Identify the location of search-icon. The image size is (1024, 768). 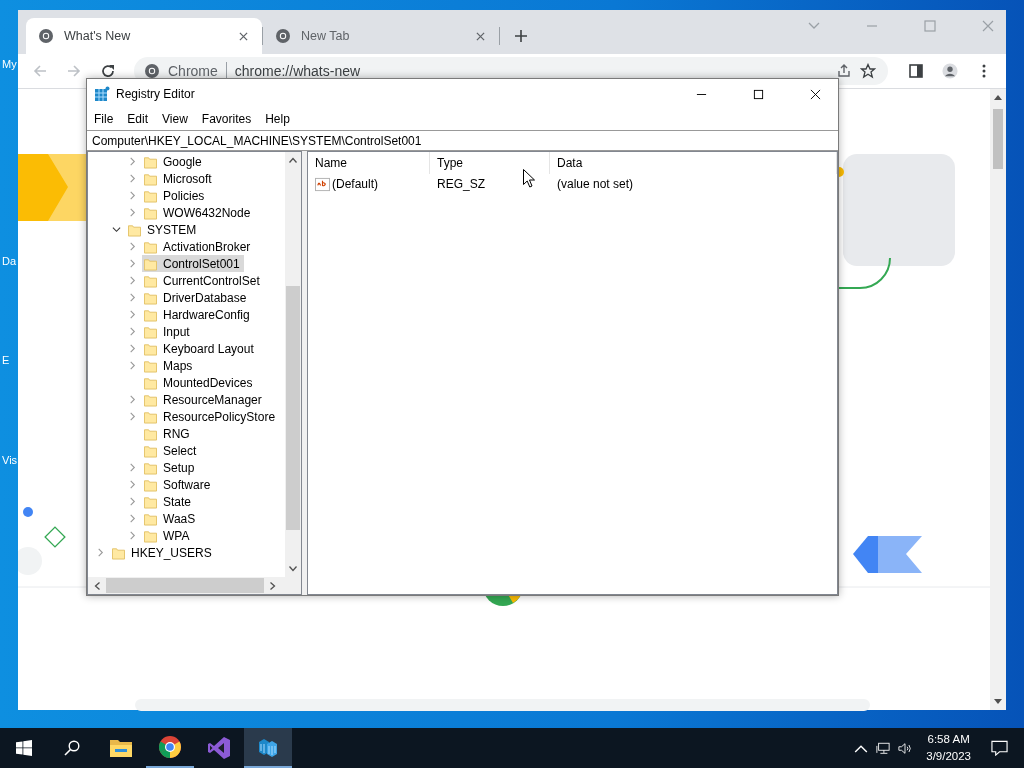
(72, 748).